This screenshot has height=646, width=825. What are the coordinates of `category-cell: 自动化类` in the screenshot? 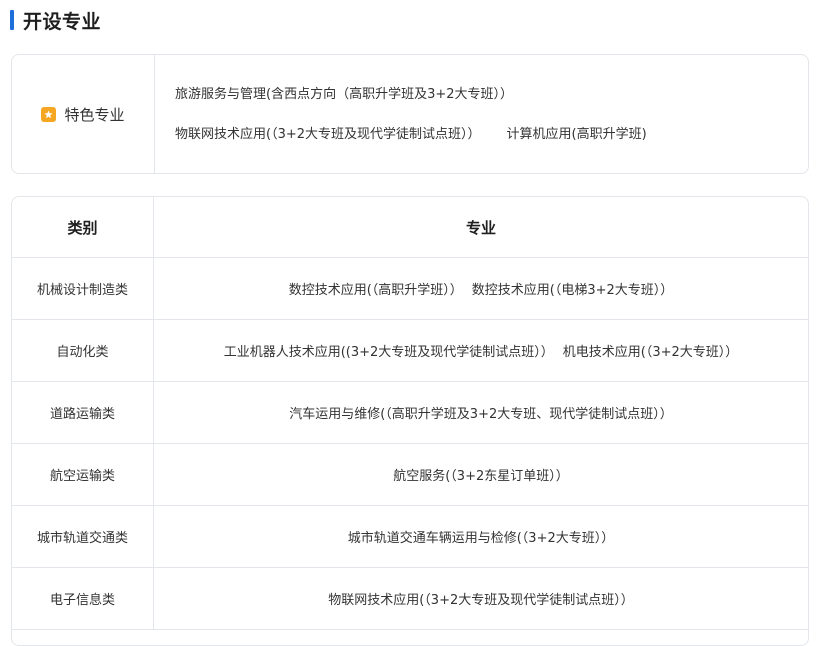 It's located at (83, 350).